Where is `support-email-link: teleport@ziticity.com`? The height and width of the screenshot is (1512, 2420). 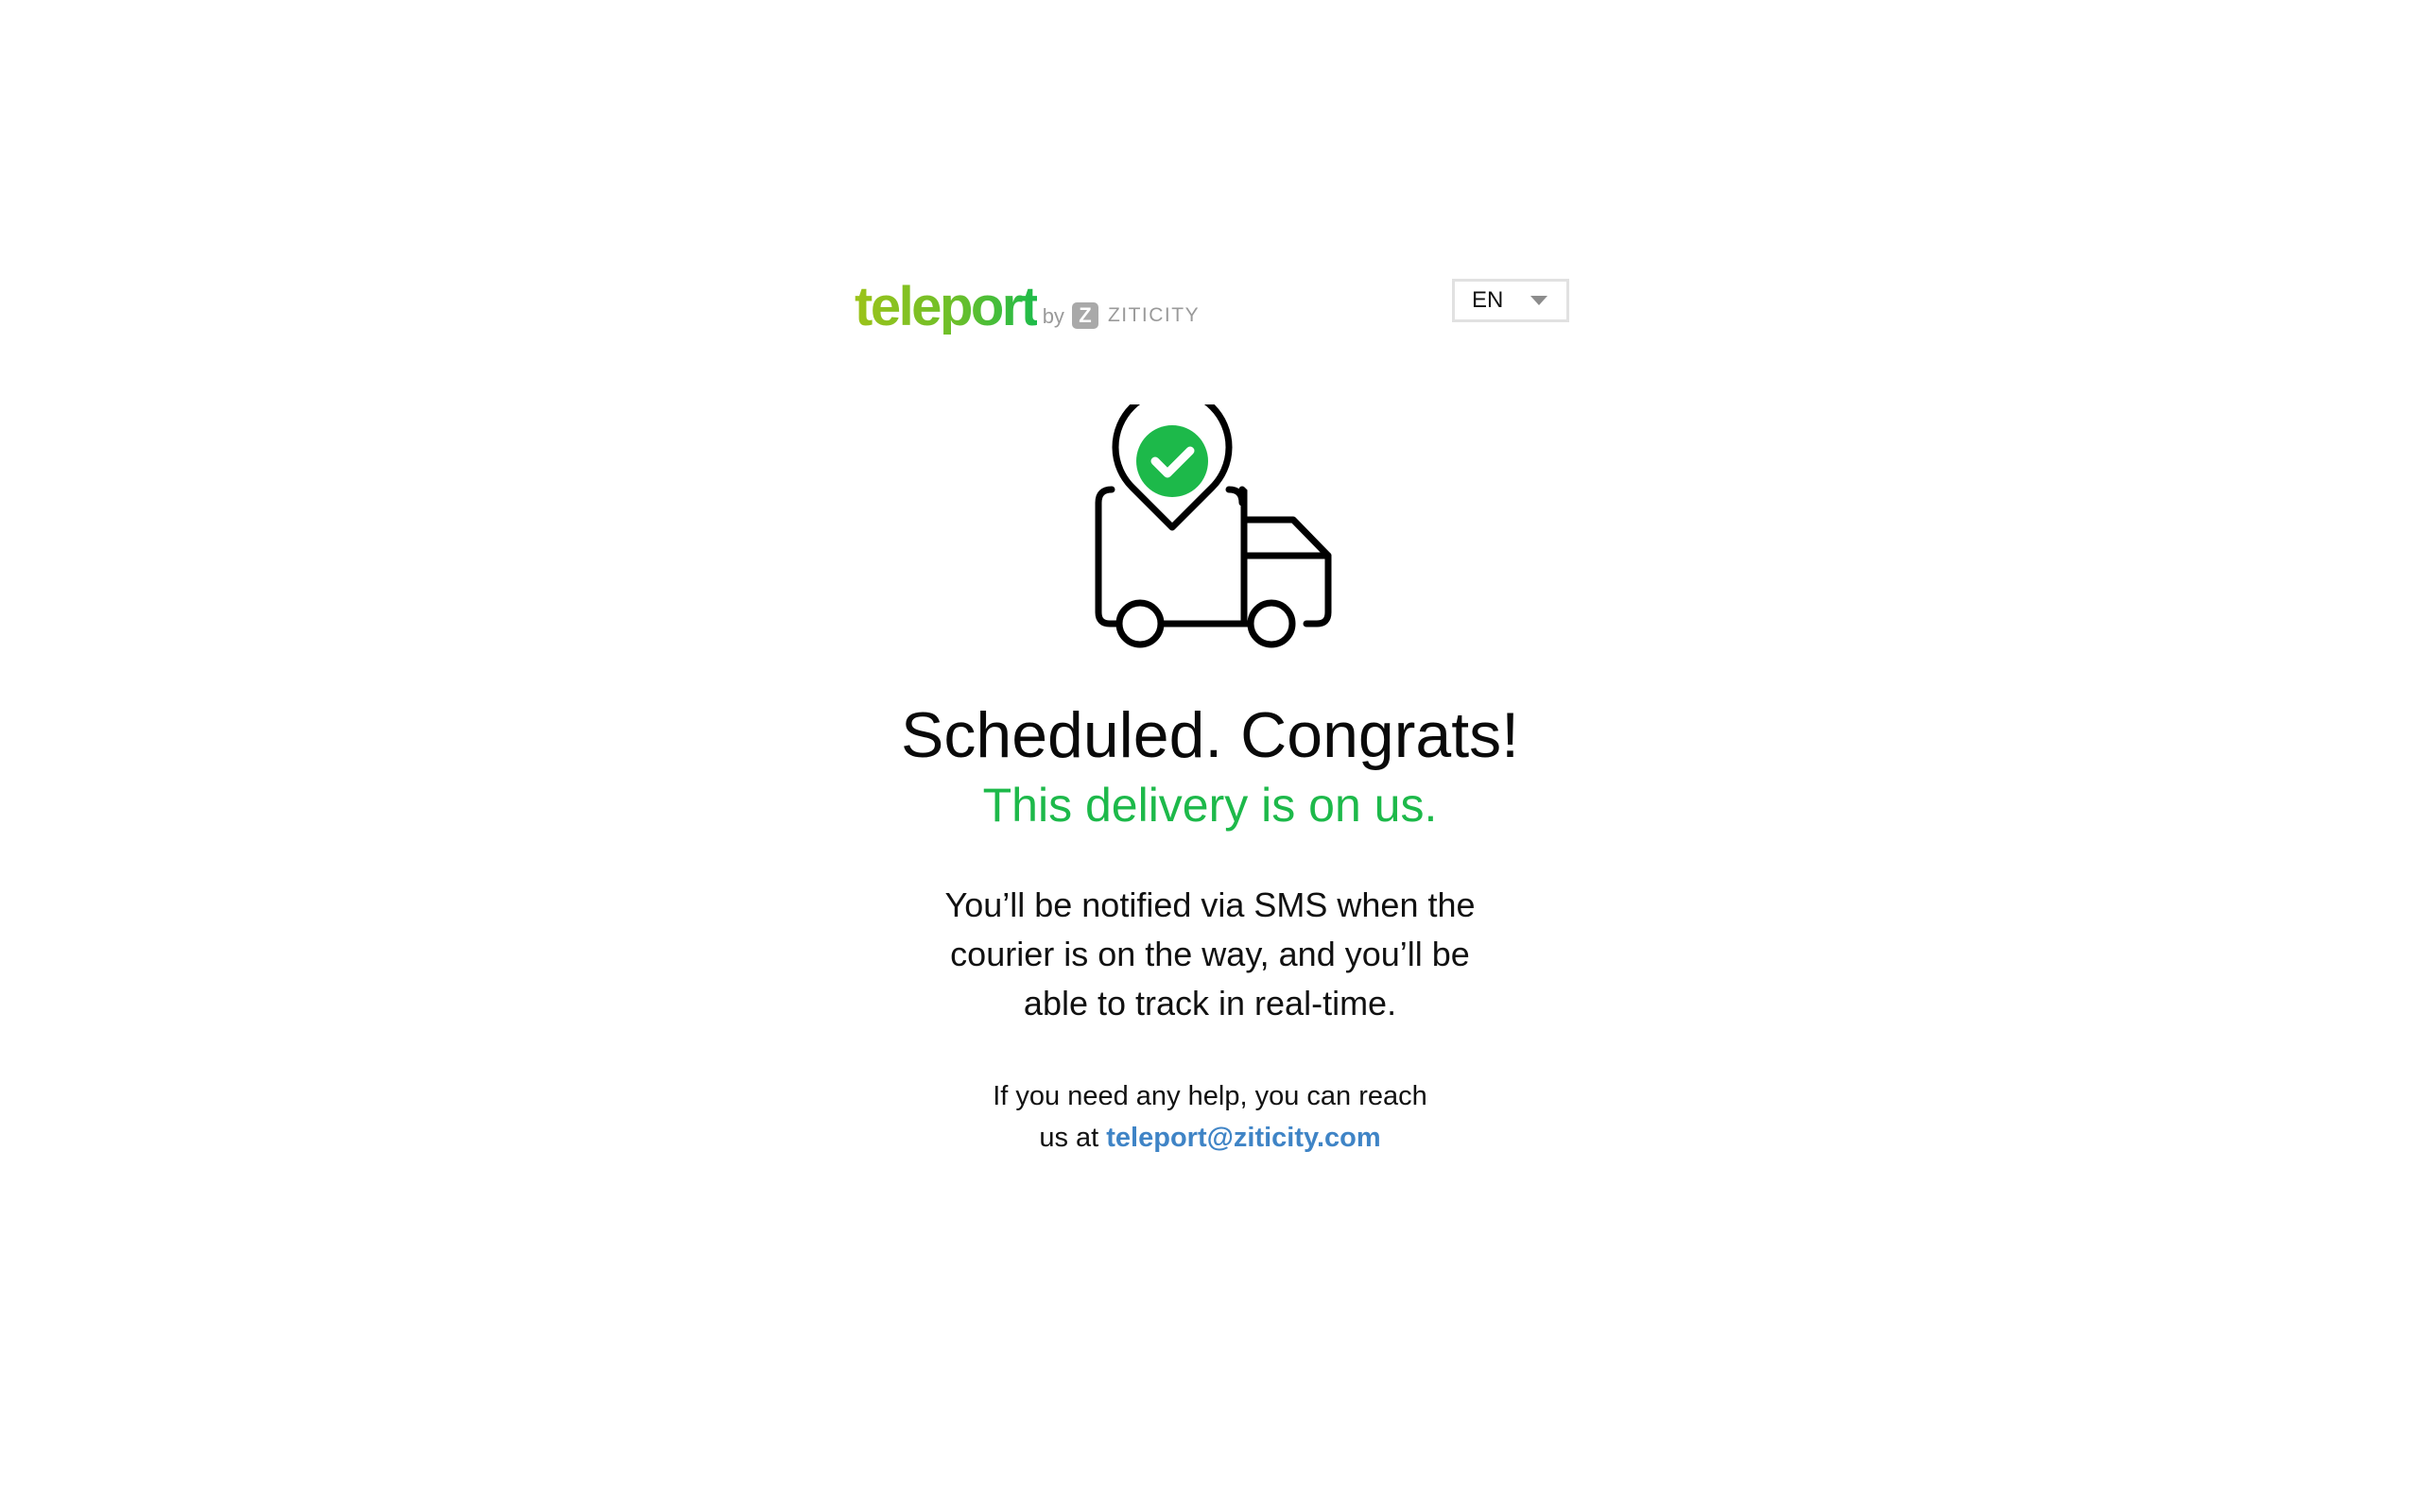
support-email-link: teleport@ziticity.com is located at coordinates (1243, 1138).